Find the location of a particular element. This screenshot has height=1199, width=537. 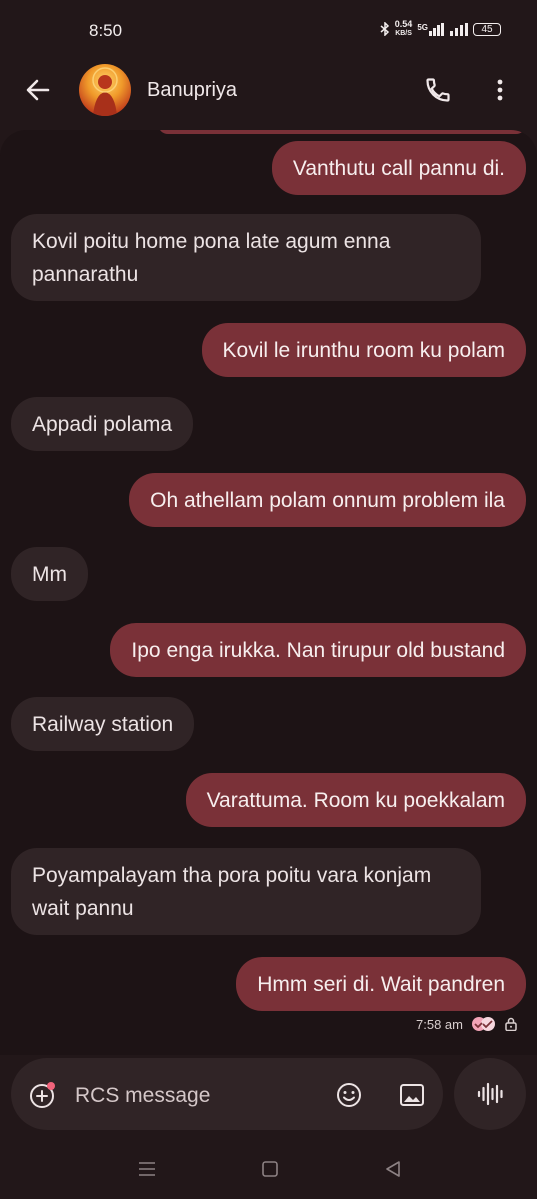

add-attachment-icon is located at coordinates (43, 1095).